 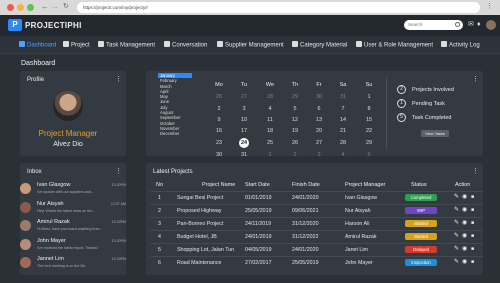 What do you see at coordinates (295, 120) in the screenshot?
I see `calendar-day: 12` at bounding box center [295, 120].